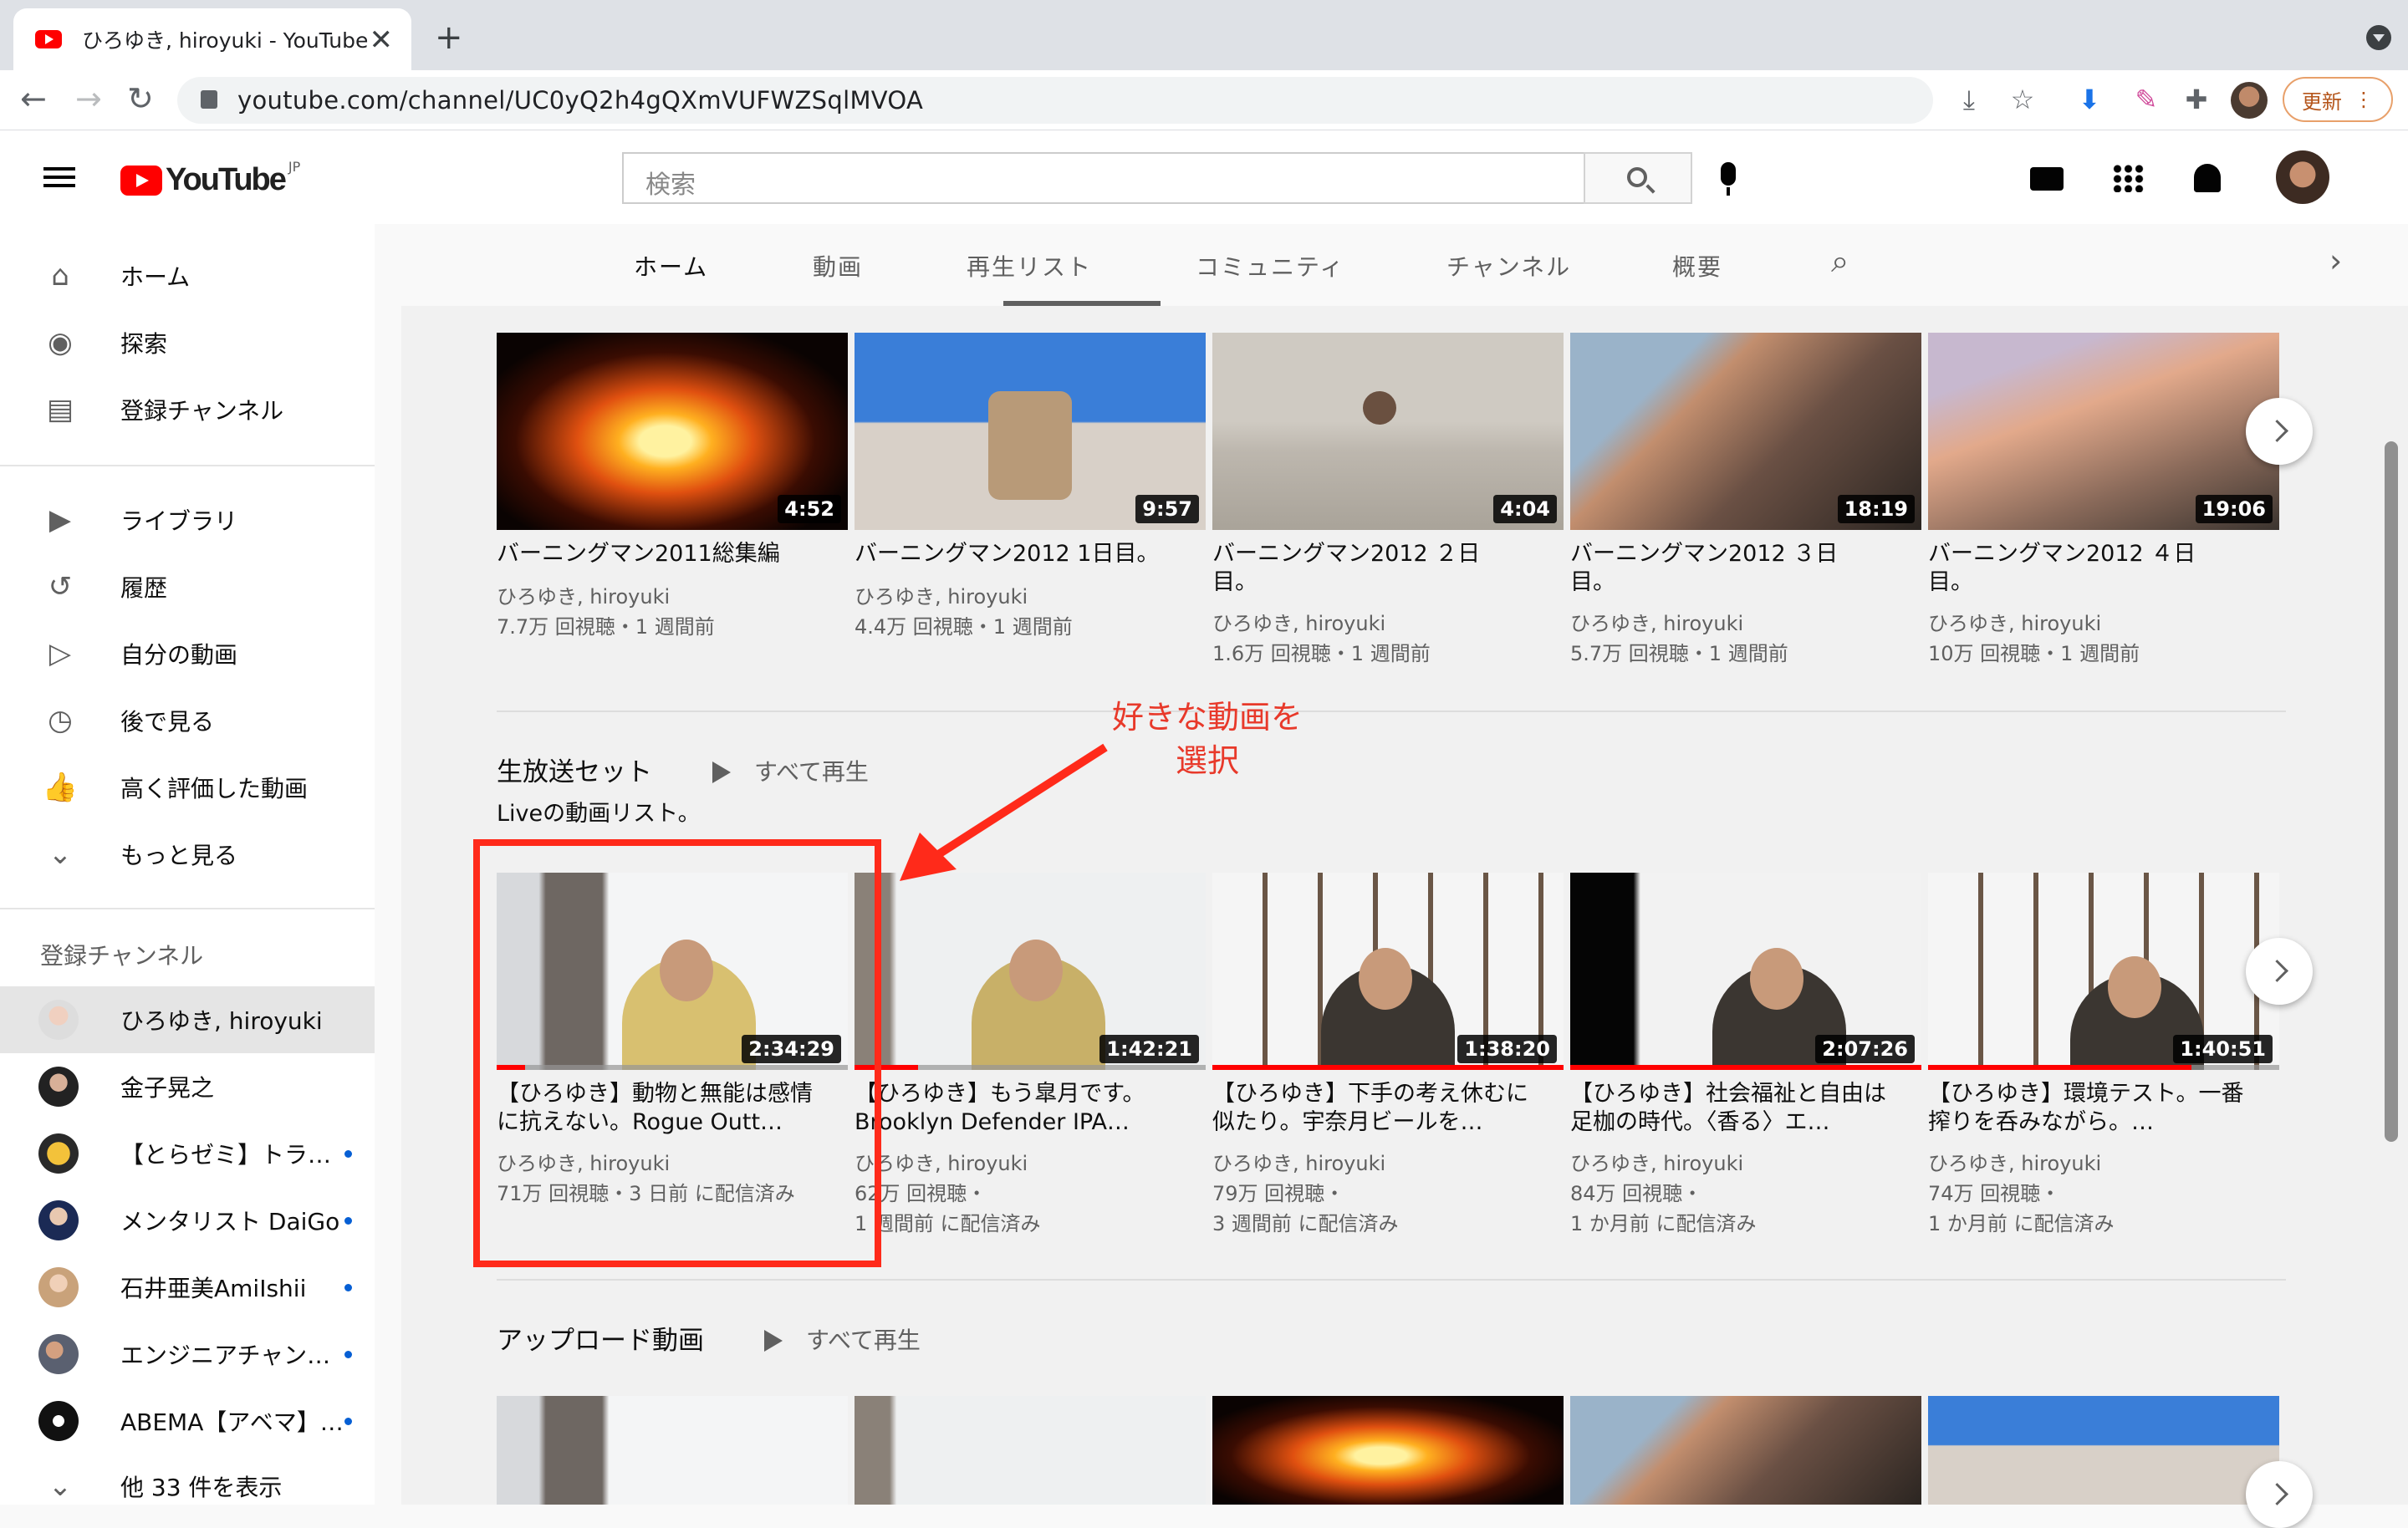 The image size is (2408, 1528). I want to click on sidebar-item-explore: ◉ 探索, so click(187, 343).